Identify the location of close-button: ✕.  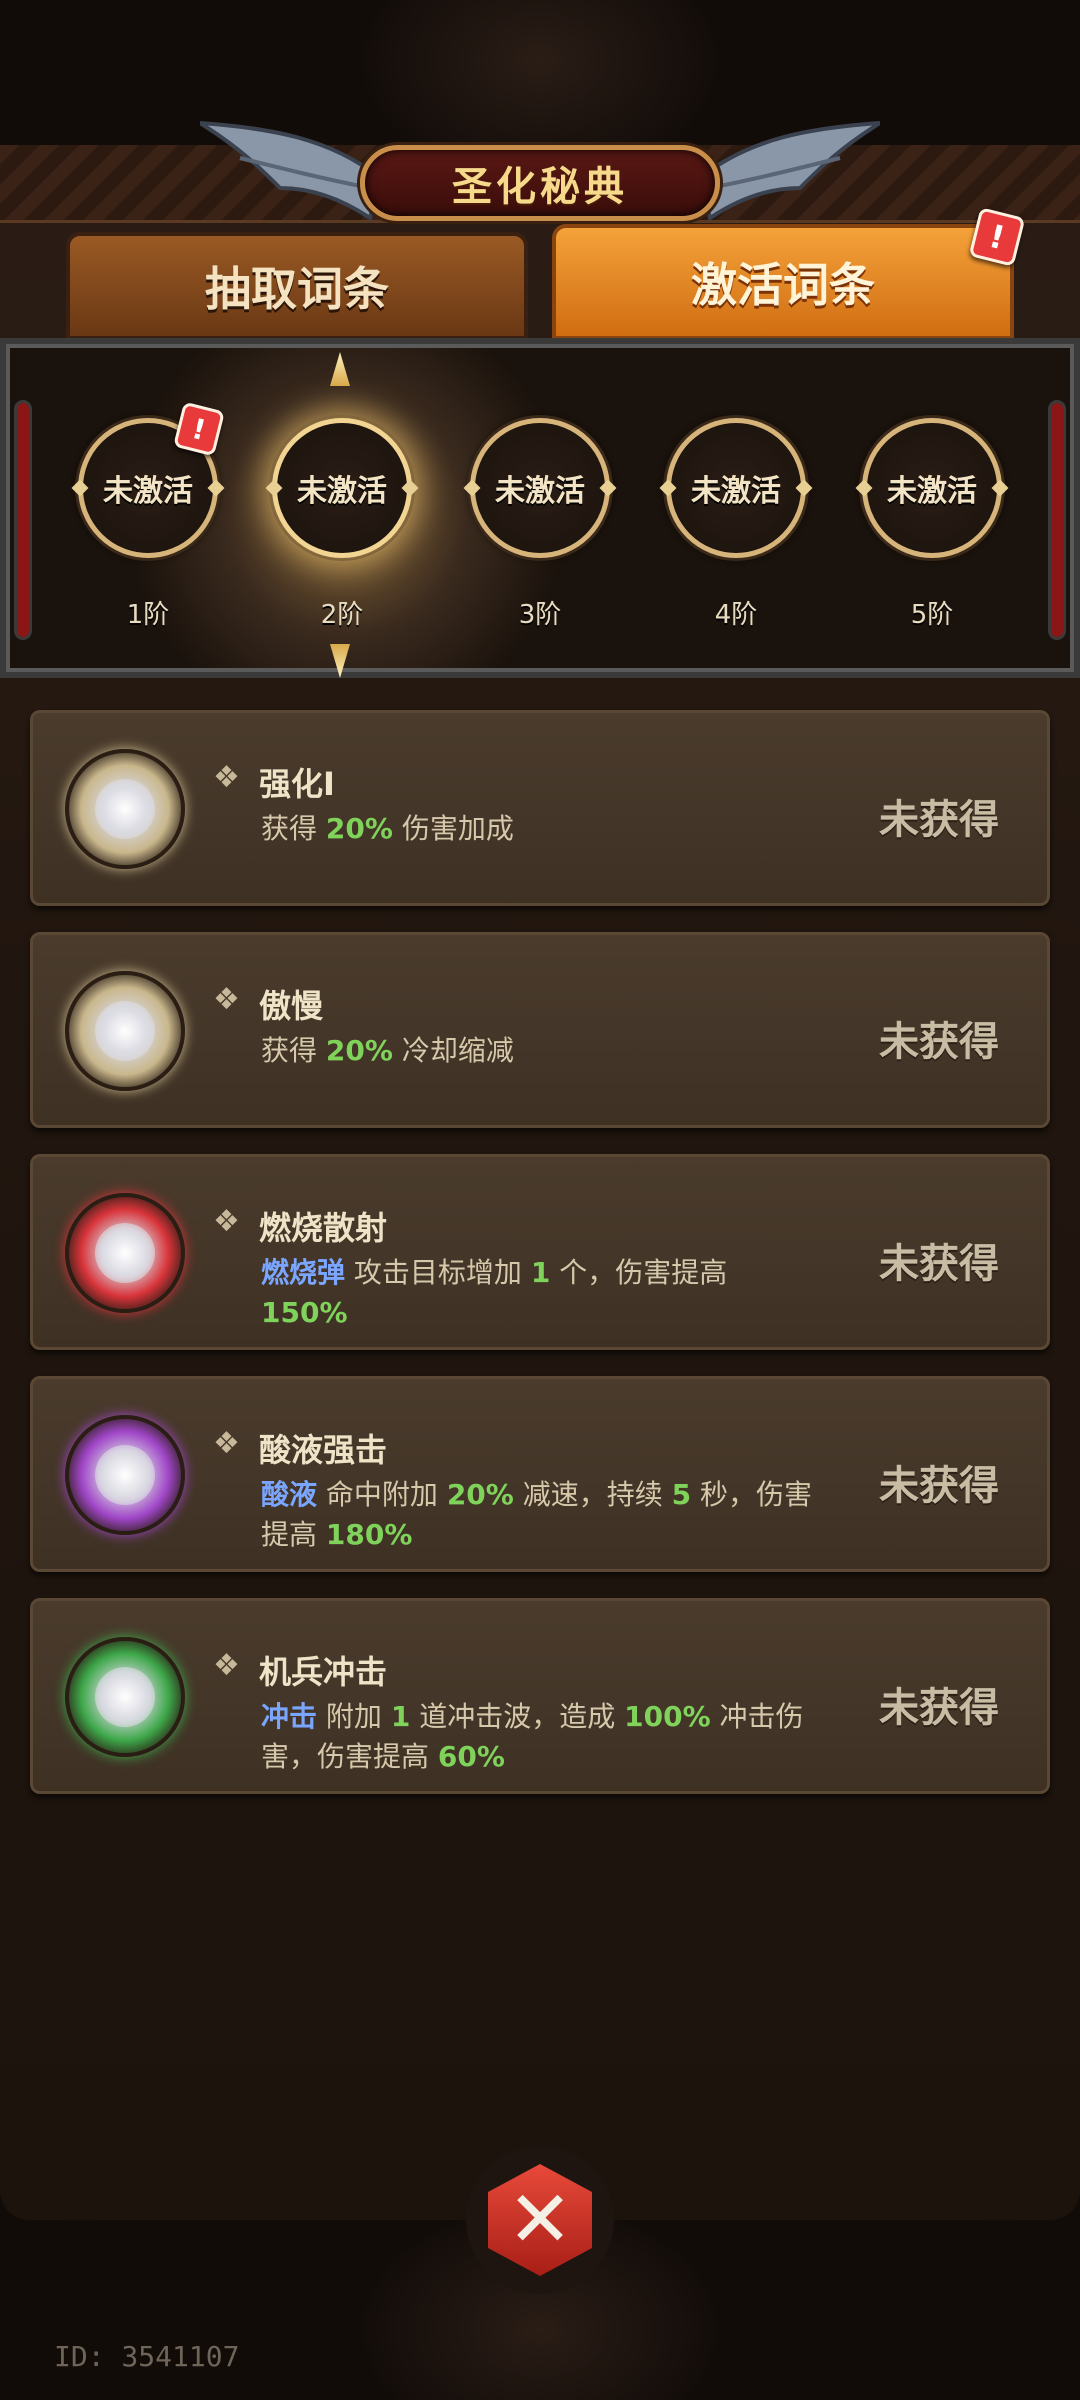
(540, 2220).